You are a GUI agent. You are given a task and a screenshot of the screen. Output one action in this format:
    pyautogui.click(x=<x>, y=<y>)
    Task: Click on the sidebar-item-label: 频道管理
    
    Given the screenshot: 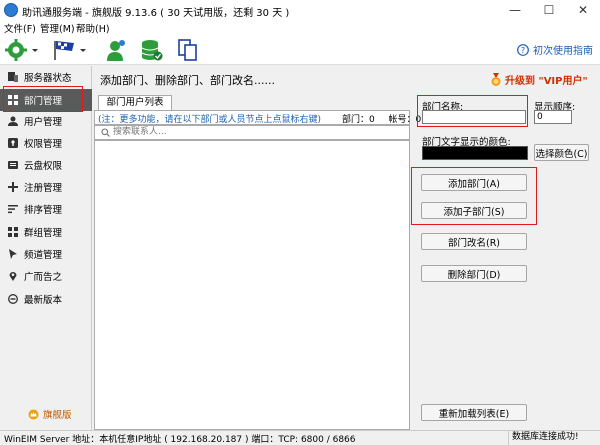 What is the action you would take?
    pyautogui.click(x=43, y=255)
    